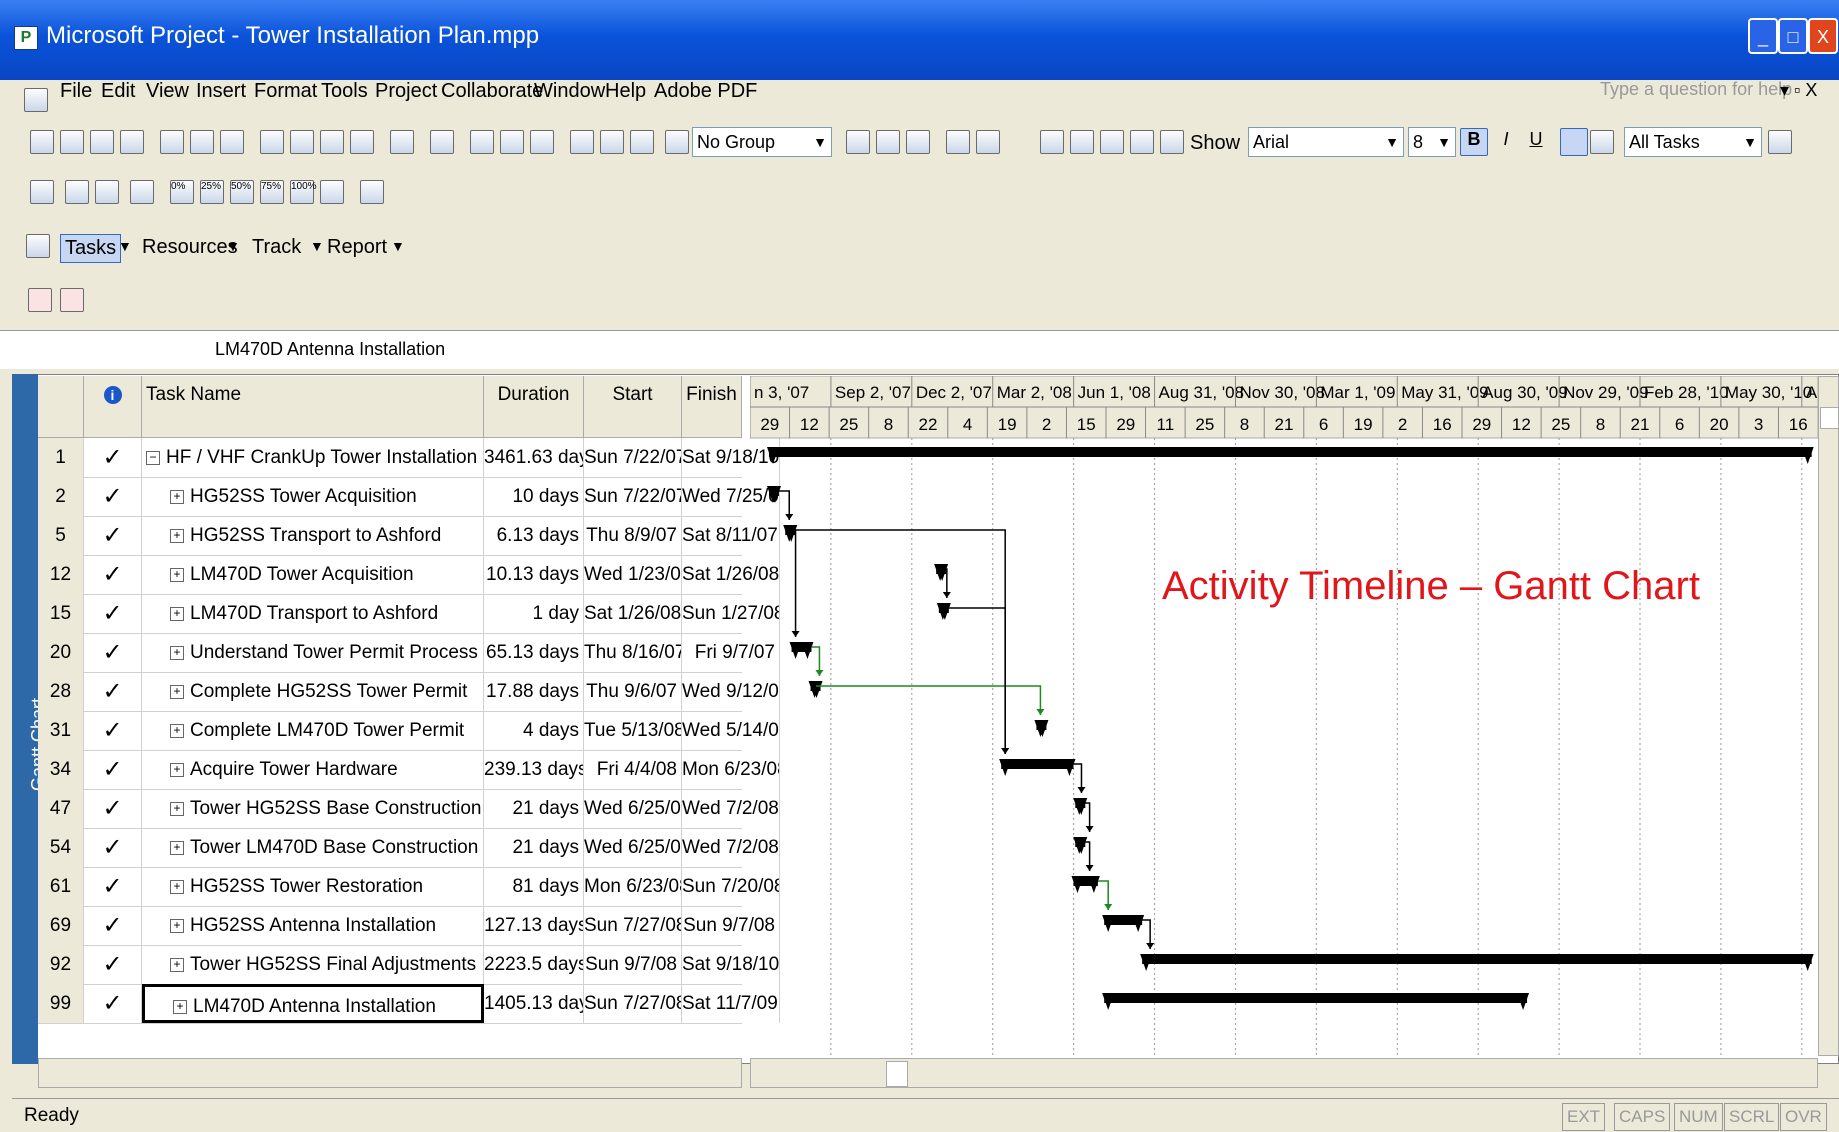 This screenshot has width=1839, height=1132. I want to click on indicators-column-header: i, so click(113, 407).